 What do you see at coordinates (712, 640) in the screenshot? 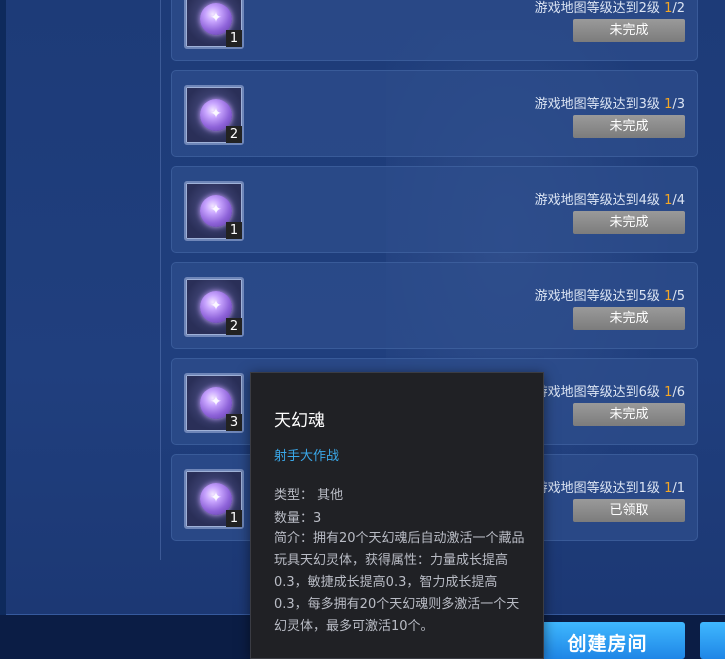
I see `secondary-action-button` at bounding box center [712, 640].